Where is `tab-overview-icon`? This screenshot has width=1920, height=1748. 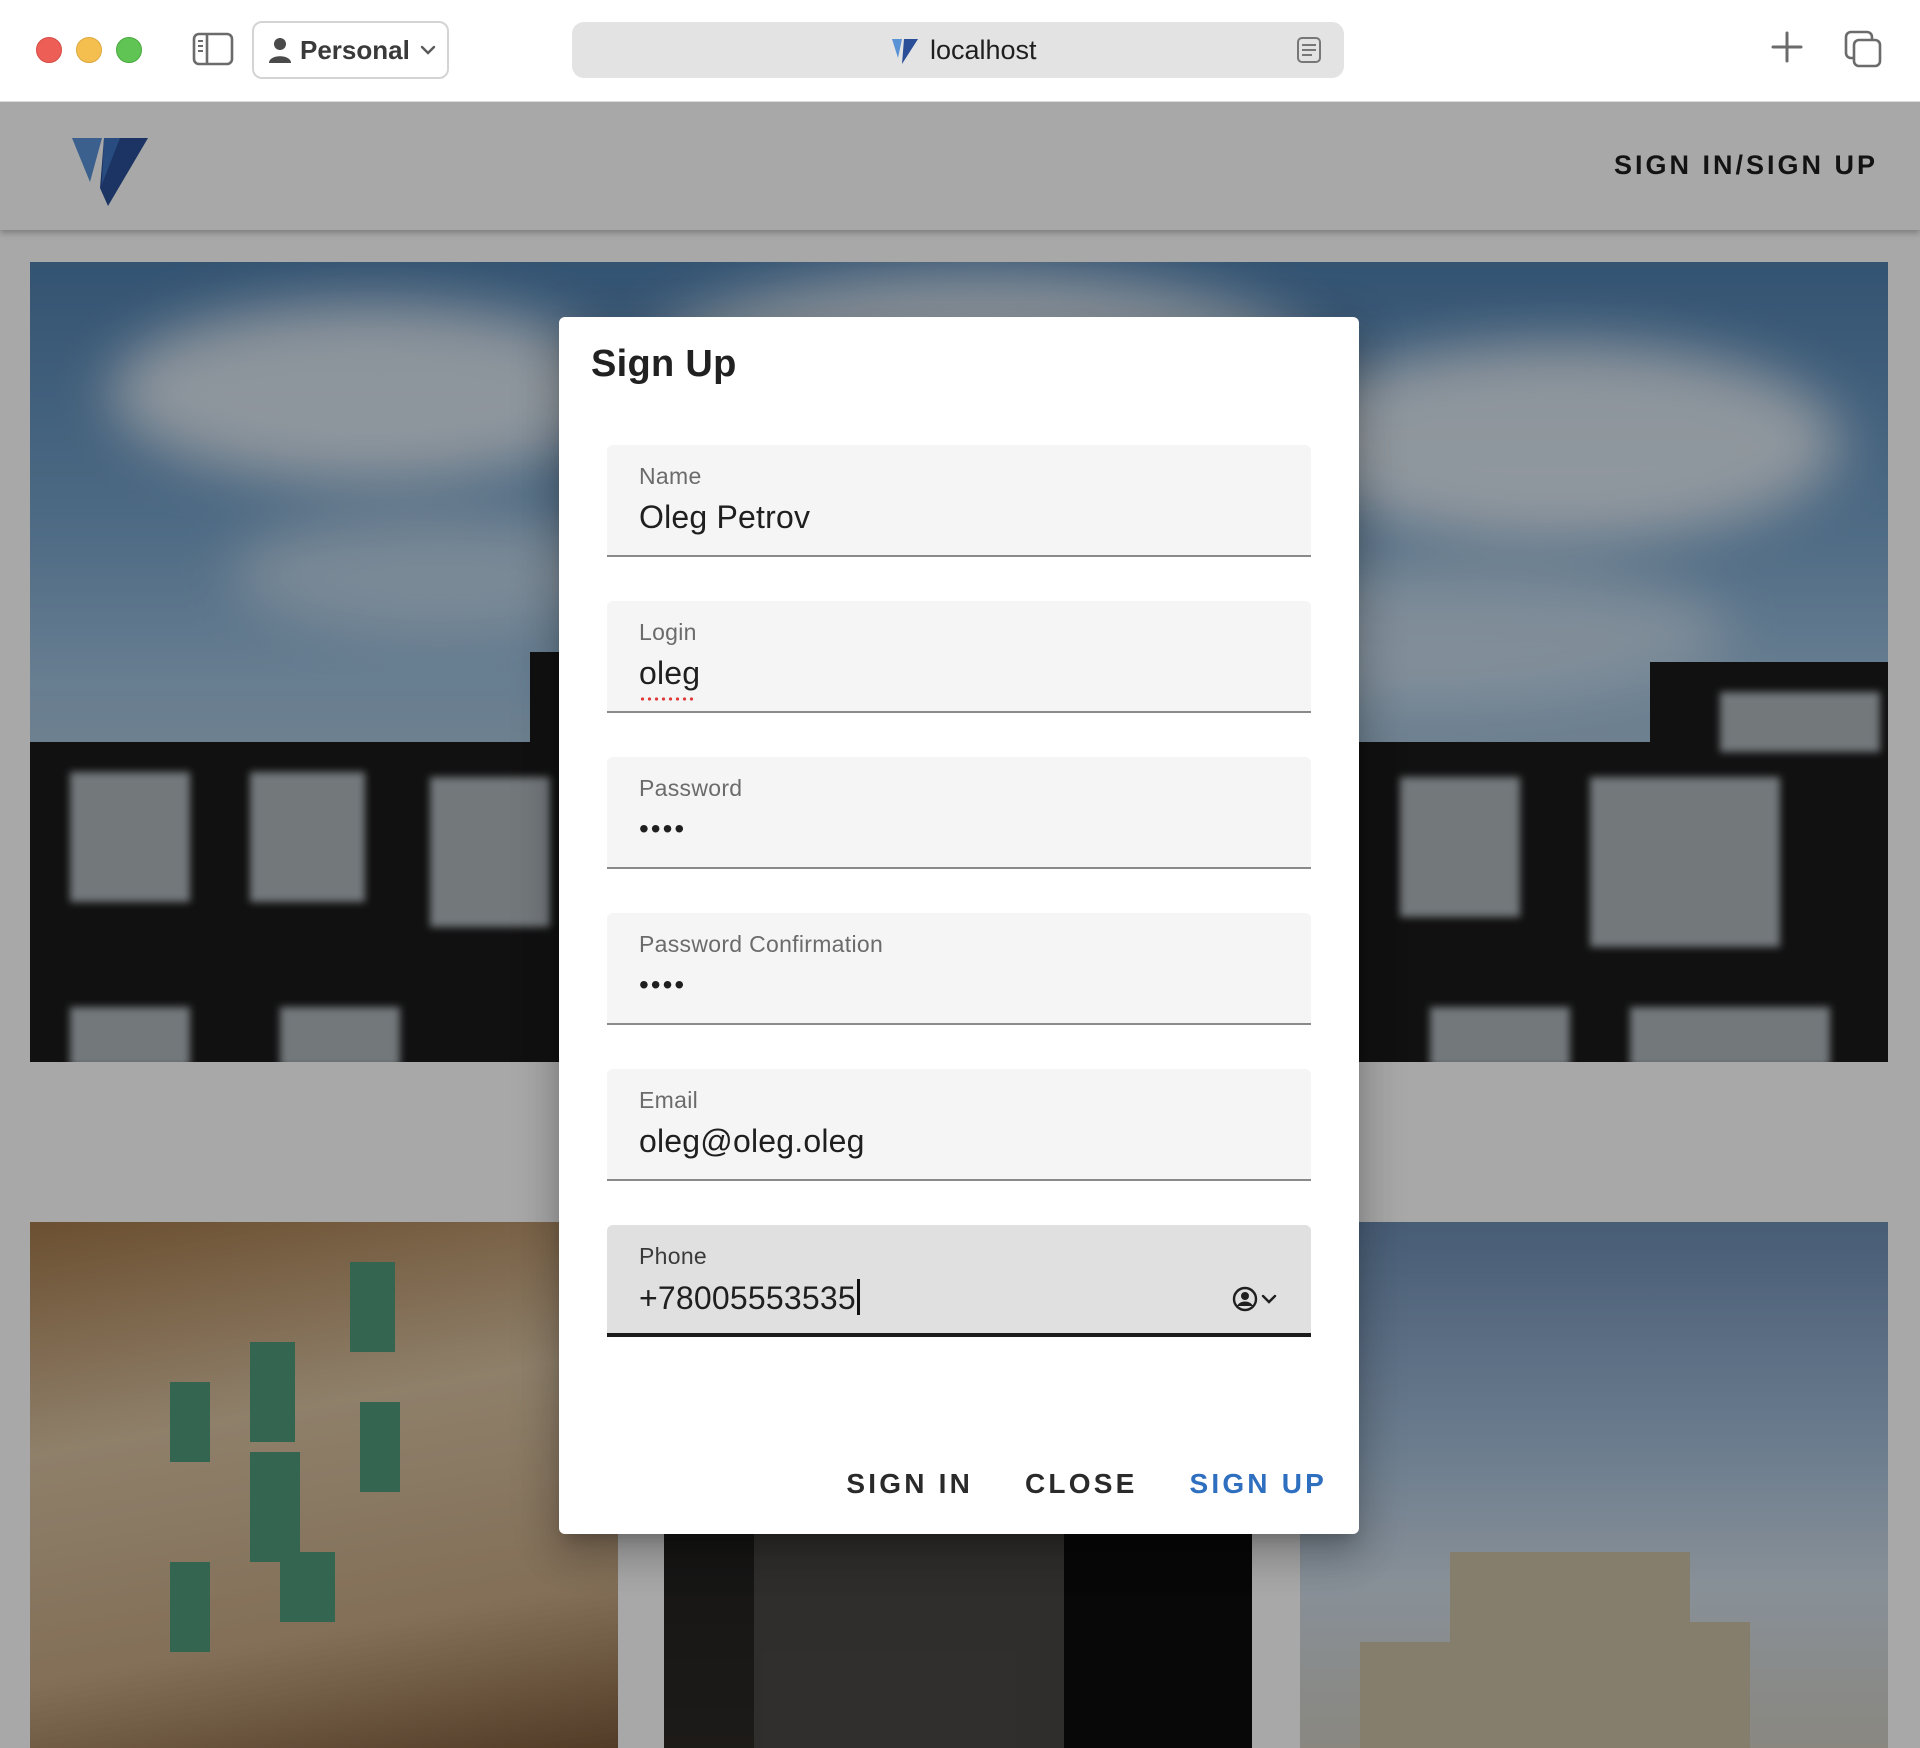 tab-overview-icon is located at coordinates (1863, 49).